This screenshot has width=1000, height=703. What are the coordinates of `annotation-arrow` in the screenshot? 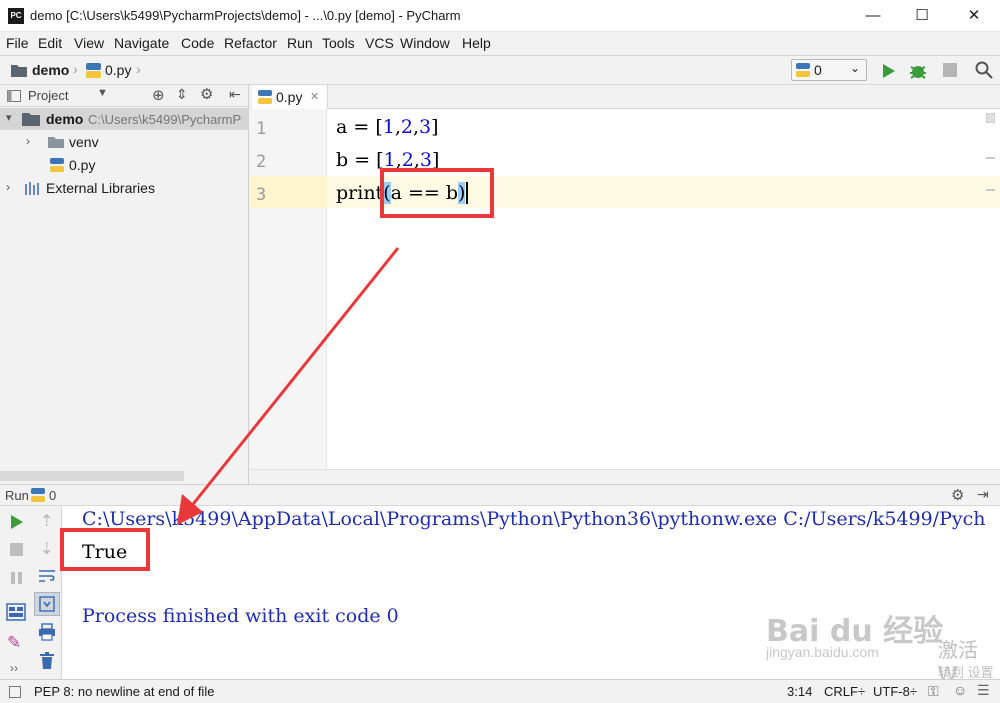 It's located at (288, 386).